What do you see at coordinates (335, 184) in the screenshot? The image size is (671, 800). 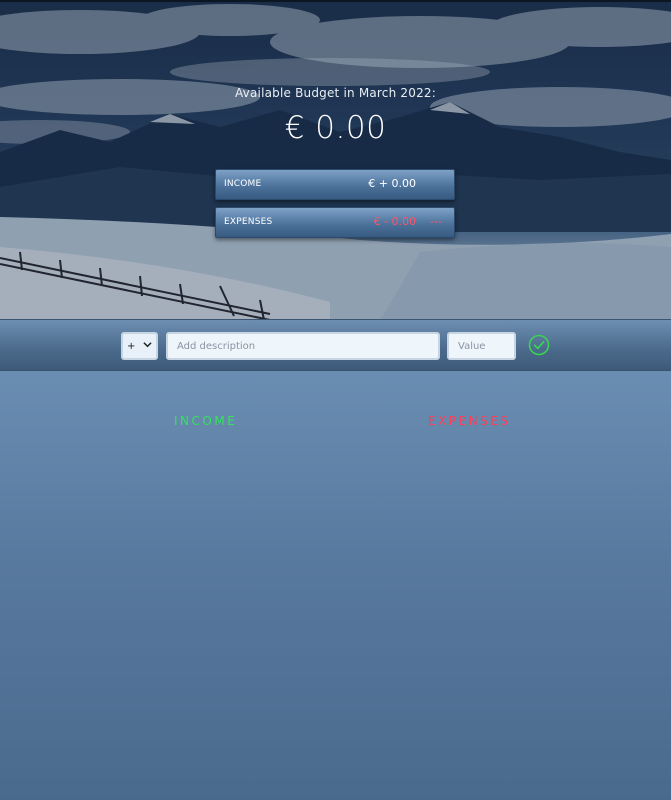 I see `income-summary: INCOME € + 0.00` at bounding box center [335, 184].